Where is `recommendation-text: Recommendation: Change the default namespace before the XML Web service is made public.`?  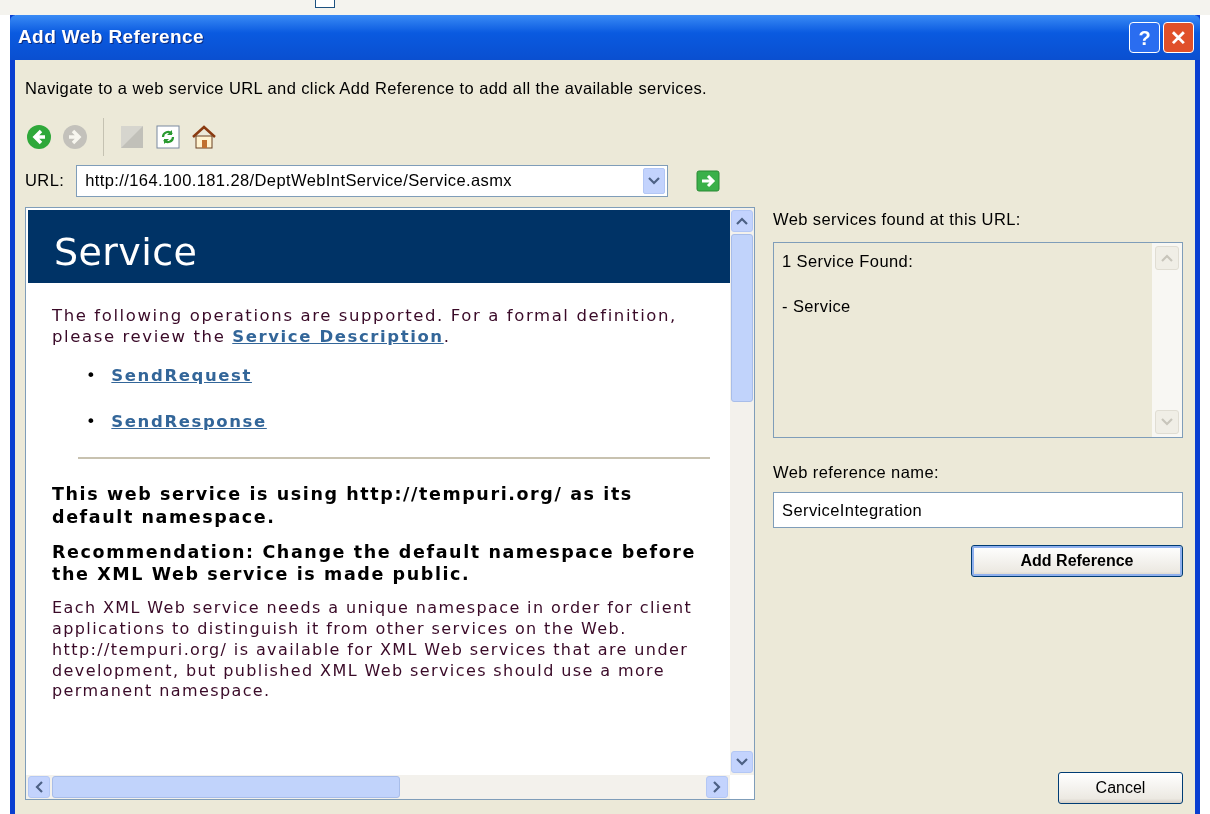
recommendation-text: Recommendation: Change the default namespace before the XML Web service is made public. is located at coordinates (374, 563).